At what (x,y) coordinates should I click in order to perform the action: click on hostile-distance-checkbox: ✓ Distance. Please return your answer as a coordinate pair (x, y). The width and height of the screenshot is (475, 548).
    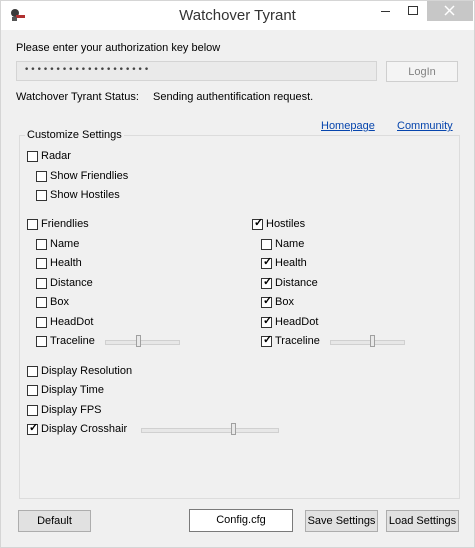
    Looking at the image, I should click on (289, 283).